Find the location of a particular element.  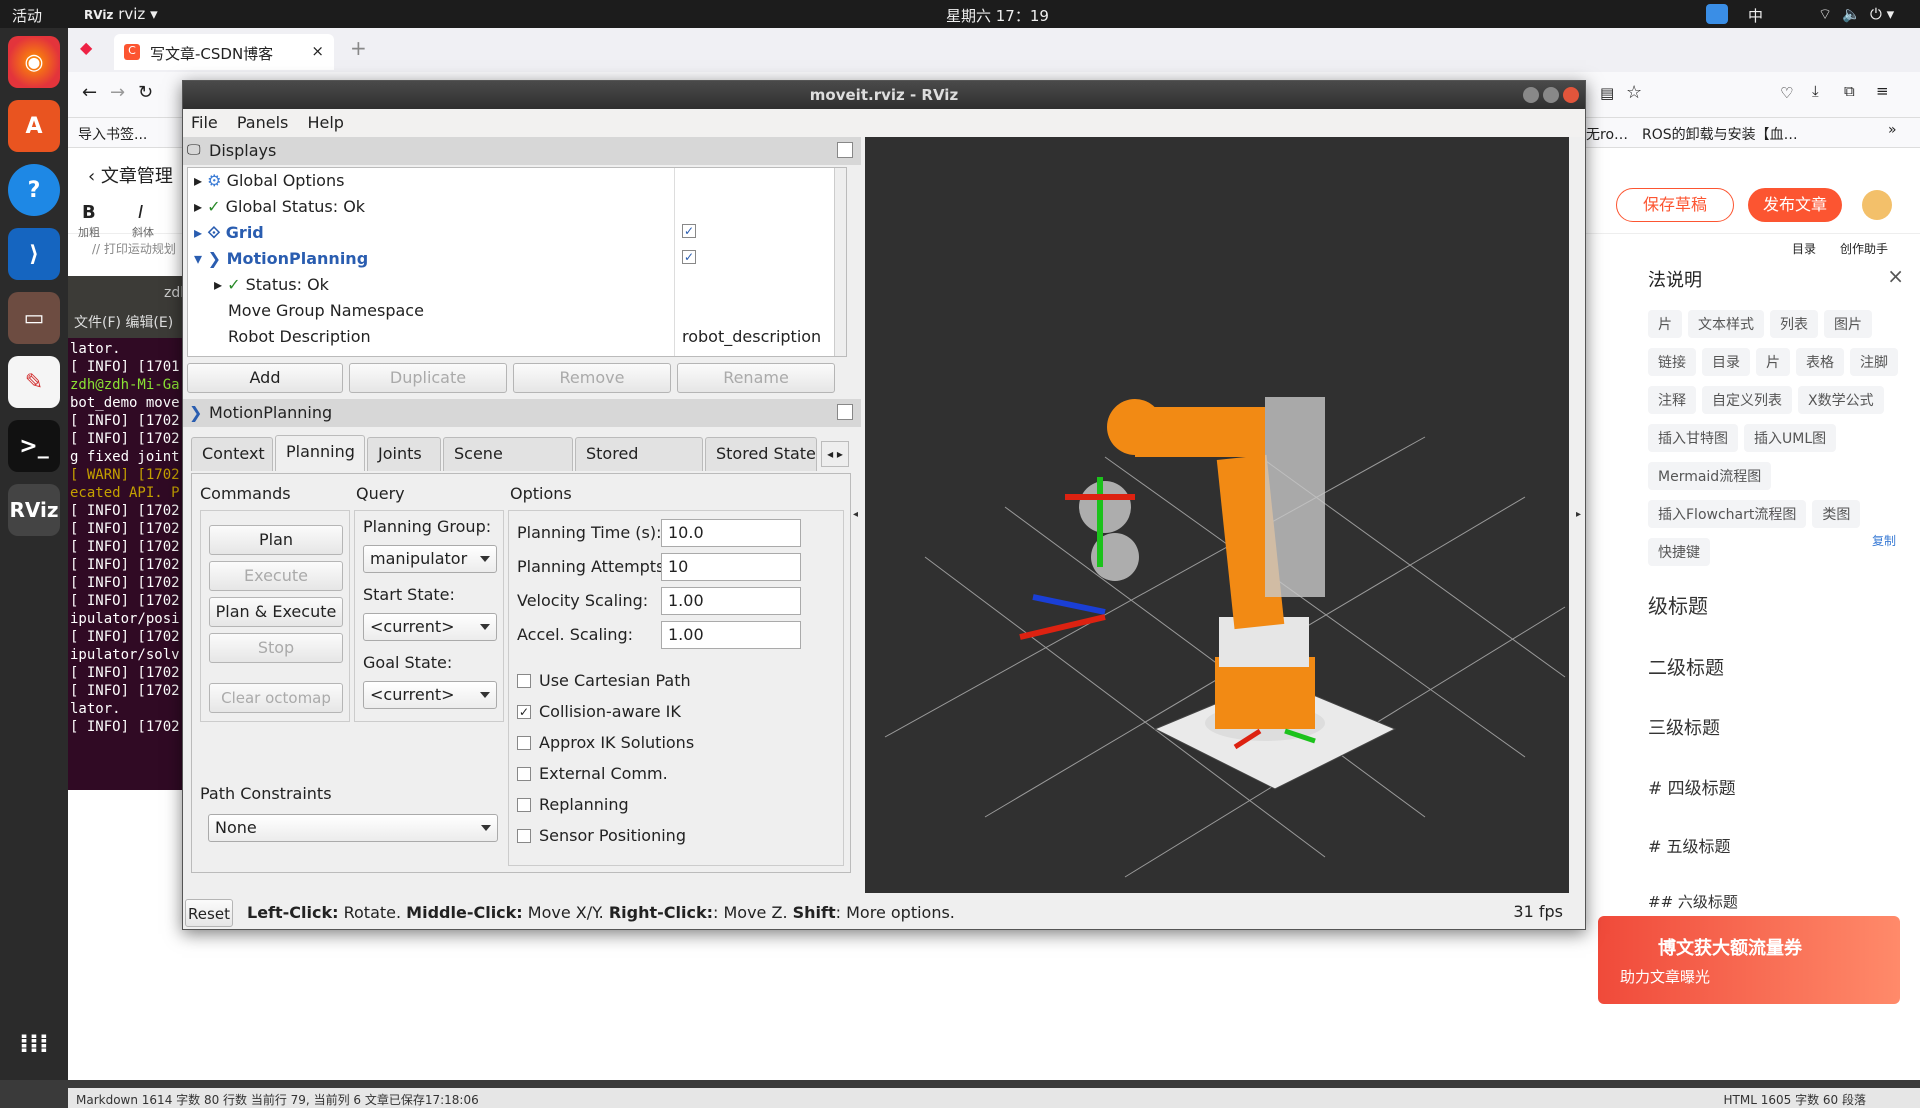

path-constraints-select: None is located at coordinates (353, 828).